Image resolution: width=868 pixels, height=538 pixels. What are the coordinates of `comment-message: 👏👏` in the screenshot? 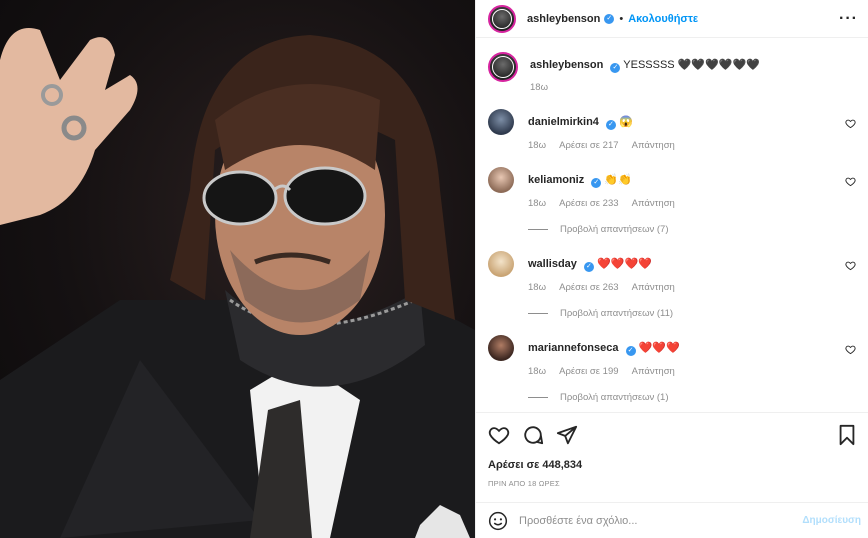 It's located at (618, 180).